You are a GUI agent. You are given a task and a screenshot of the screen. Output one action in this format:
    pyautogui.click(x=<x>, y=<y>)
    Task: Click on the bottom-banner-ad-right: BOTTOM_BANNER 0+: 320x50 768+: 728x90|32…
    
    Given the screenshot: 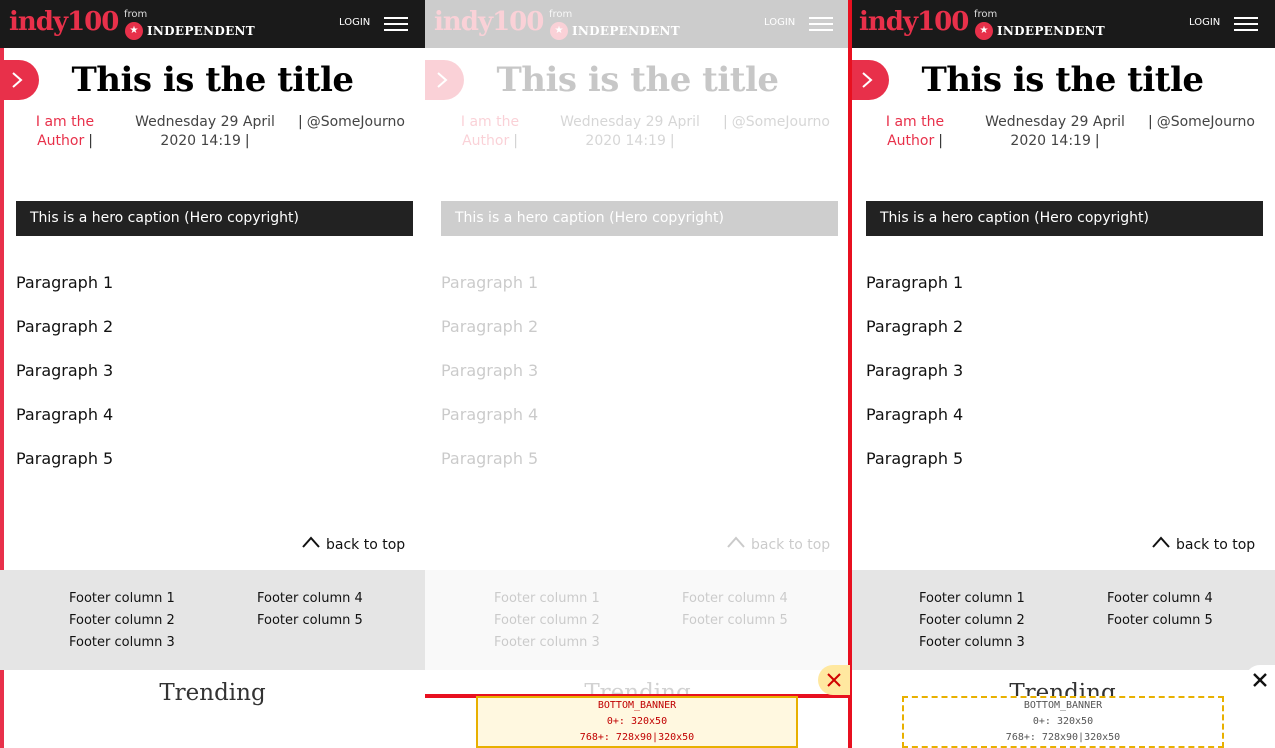 What is the action you would take?
    pyautogui.click(x=1063, y=722)
    